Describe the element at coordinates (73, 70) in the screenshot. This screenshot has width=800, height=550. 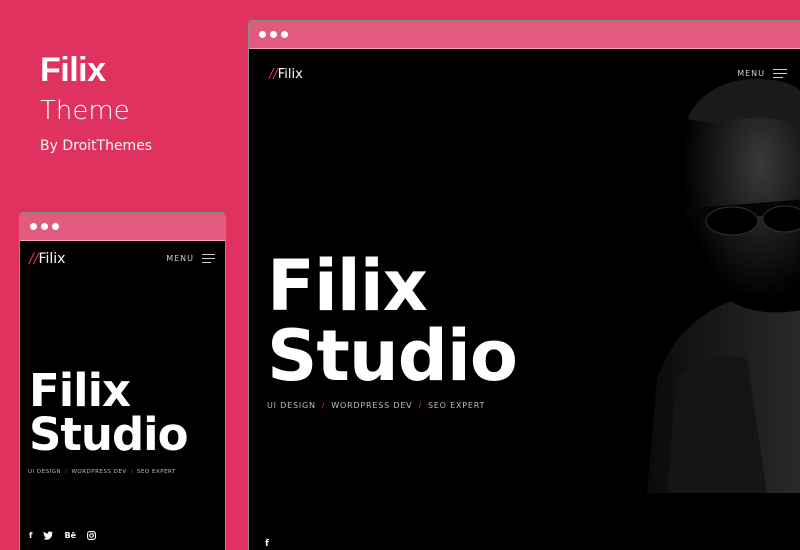
I see `theme-title: Filix` at that location.